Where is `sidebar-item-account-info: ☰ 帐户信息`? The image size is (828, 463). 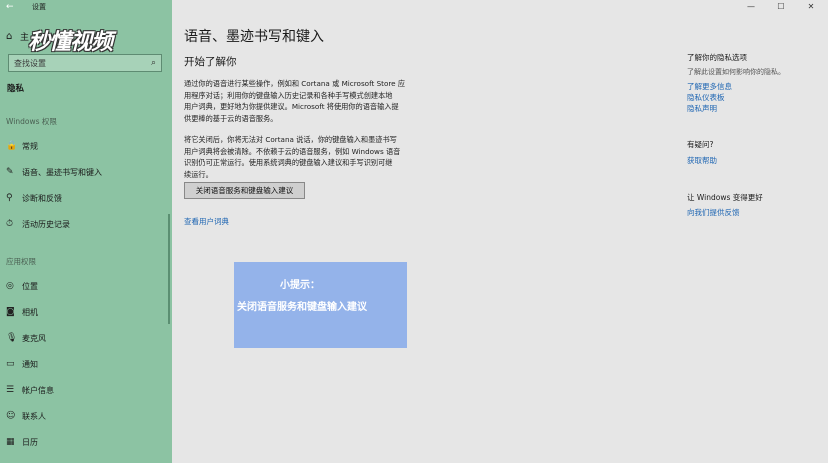
sidebar-item-account-info: ☰ 帐户信息 is located at coordinates (86, 390).